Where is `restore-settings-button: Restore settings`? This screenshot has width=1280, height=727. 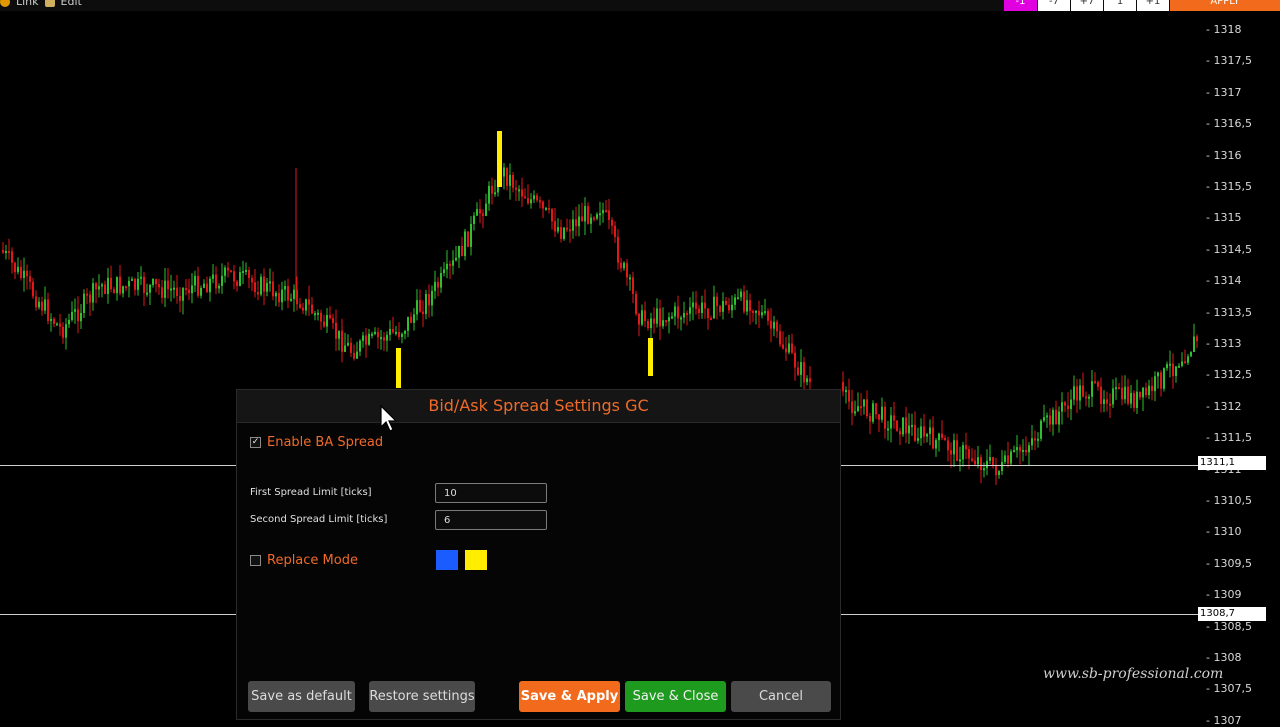 restore-settings-button: Restore settings is located at coordinates (422, 696).